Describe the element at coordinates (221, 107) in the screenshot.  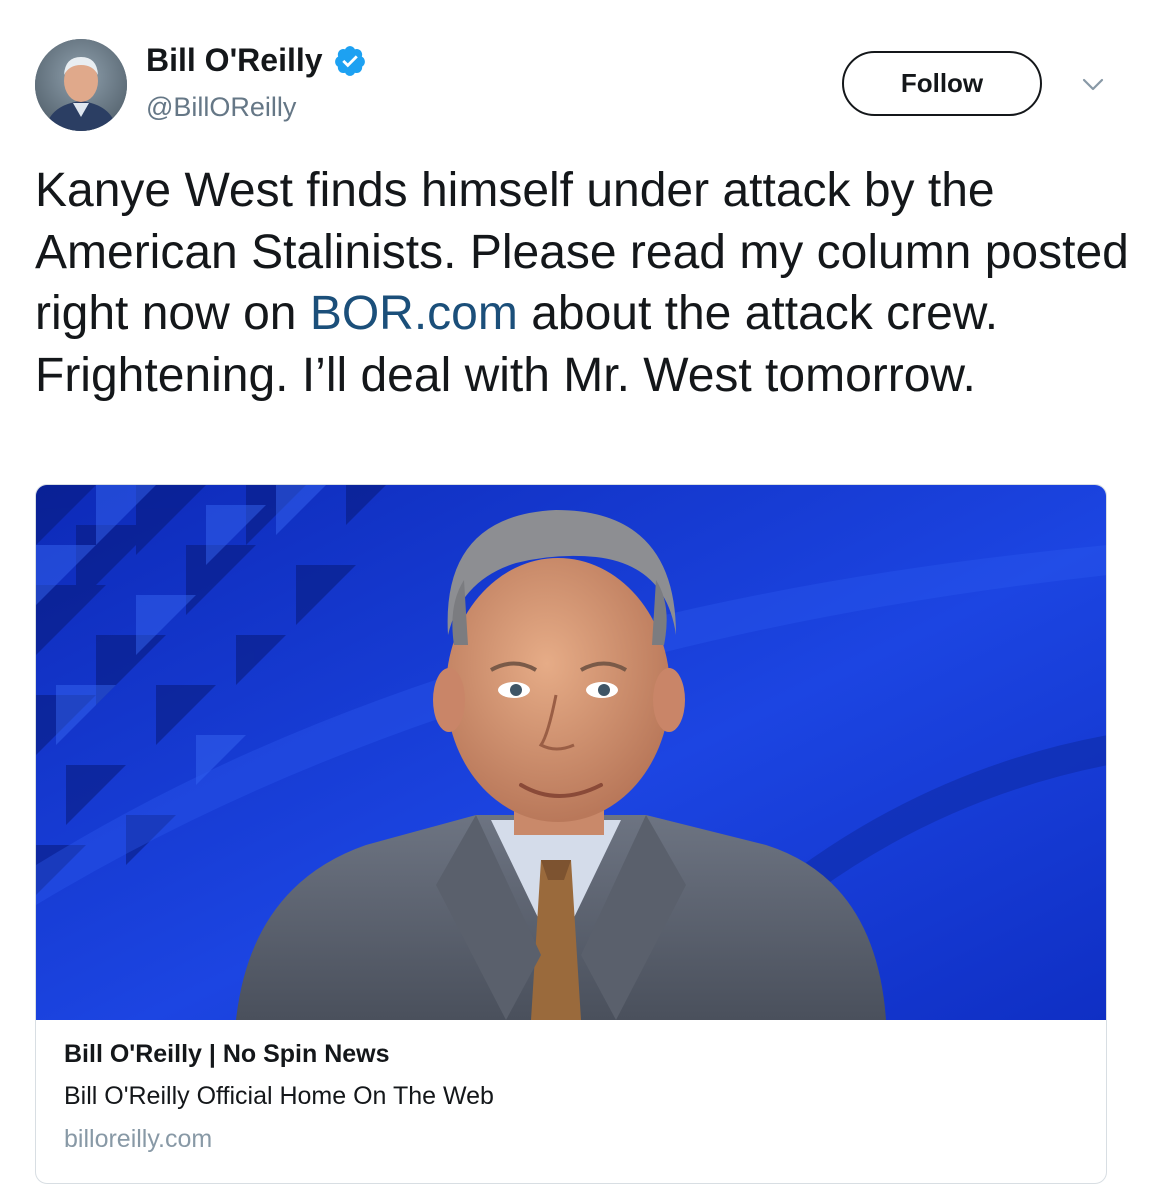
I see `author-handle: @BillOReilly` at that location.